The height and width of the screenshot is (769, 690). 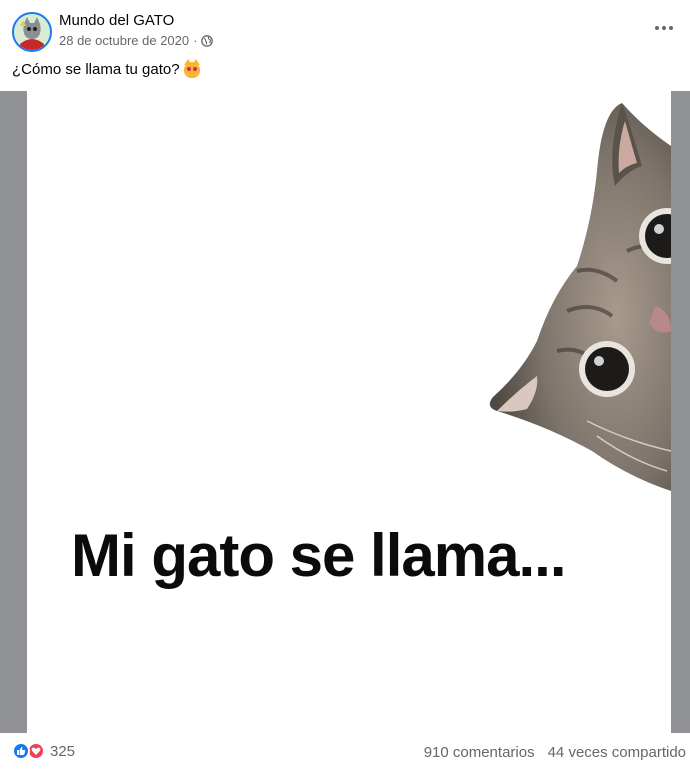 I want to click on like-icon, so click(x=21, y=751).